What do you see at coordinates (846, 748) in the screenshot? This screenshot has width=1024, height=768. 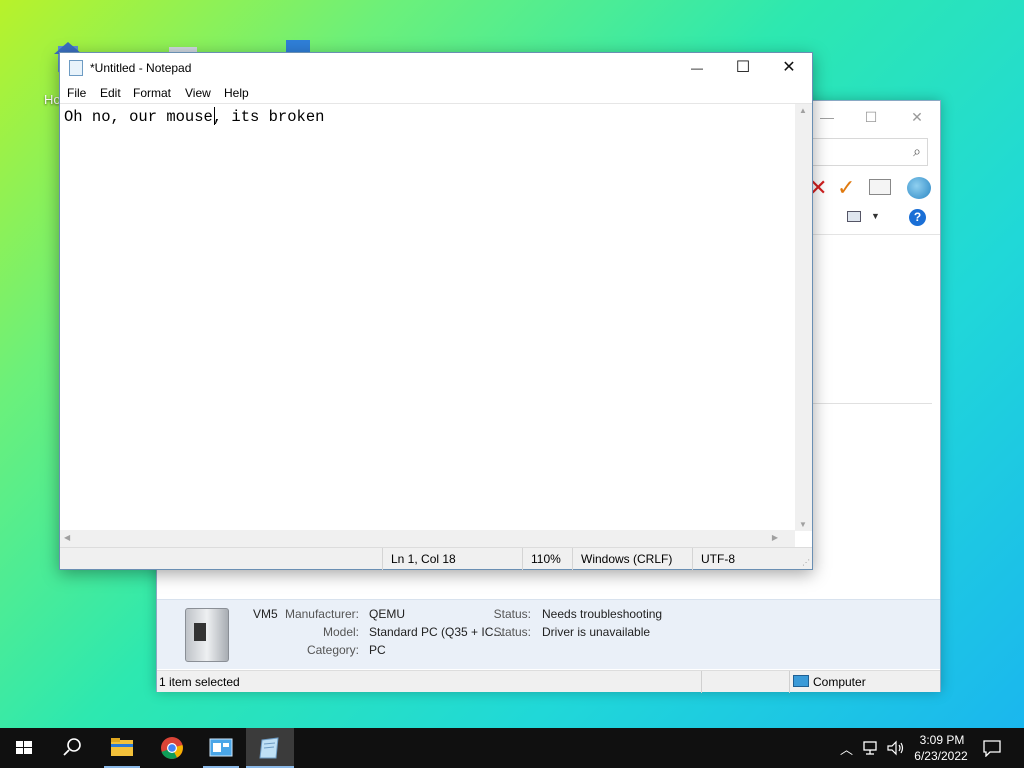 I see `chevron-up-icon: ︿` at bounding box center [846, 748].